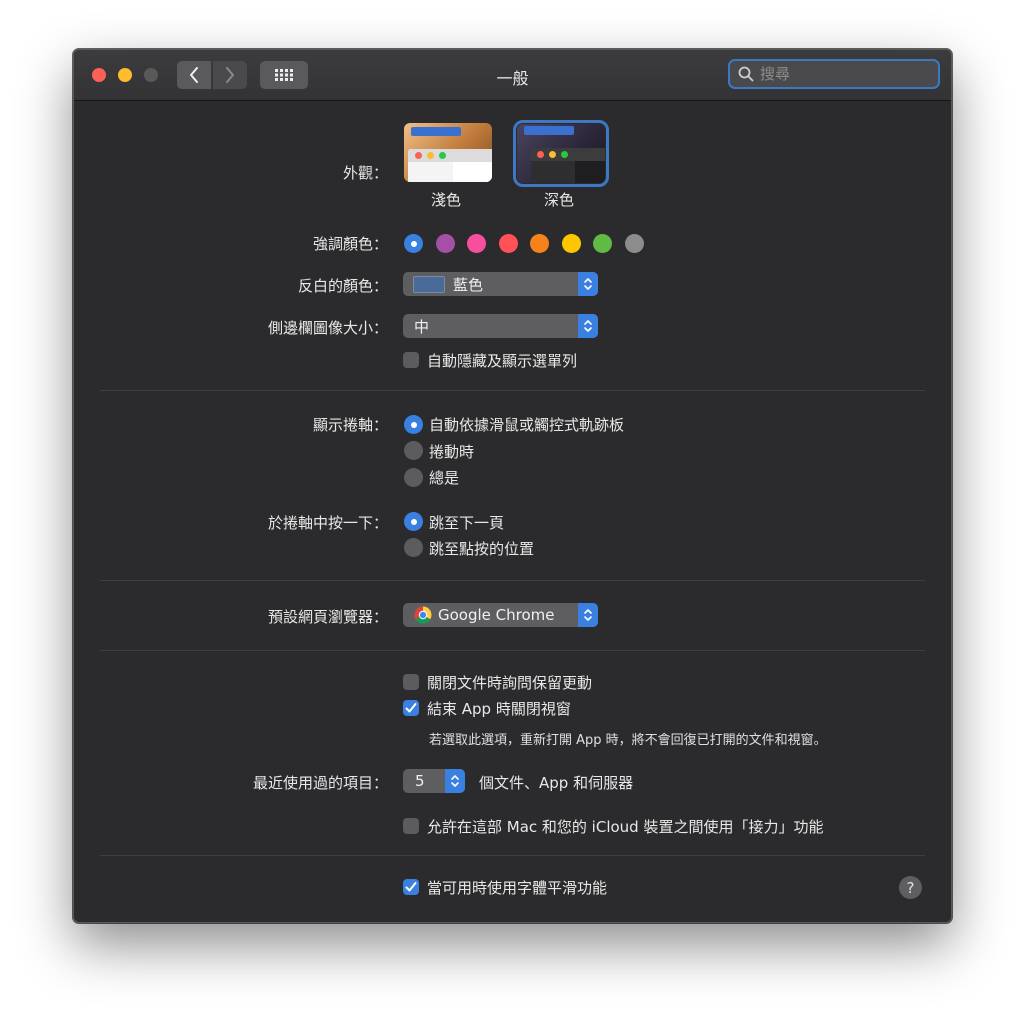 This screenshot has width=1024, height=1019. What do you see at coordinates (413, 477) in the screenshot?
I see `scrollbars-always-radio` at bounding box center [413, 477].